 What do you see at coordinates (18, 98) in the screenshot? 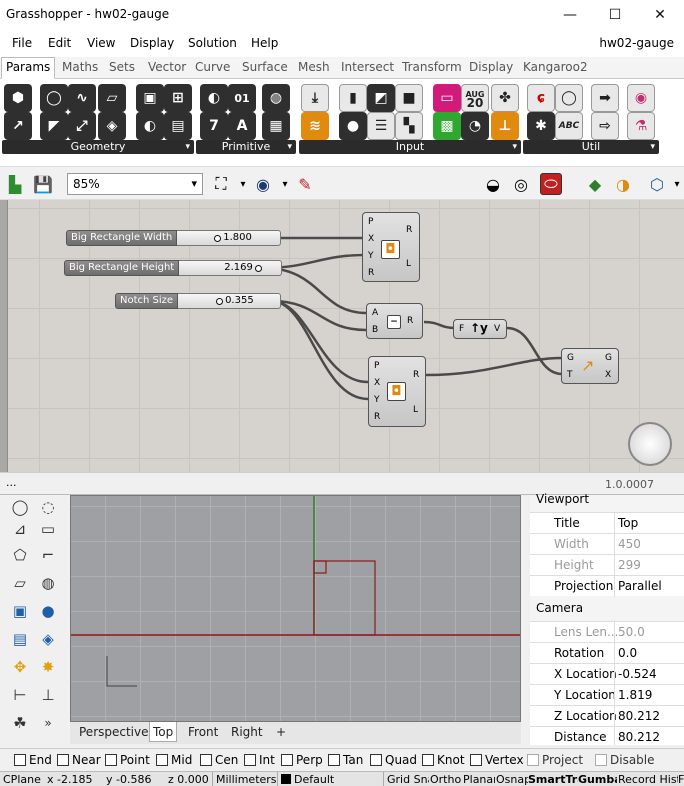
I see `point-param-icon: ⬢` at bounding box center [18, 98].